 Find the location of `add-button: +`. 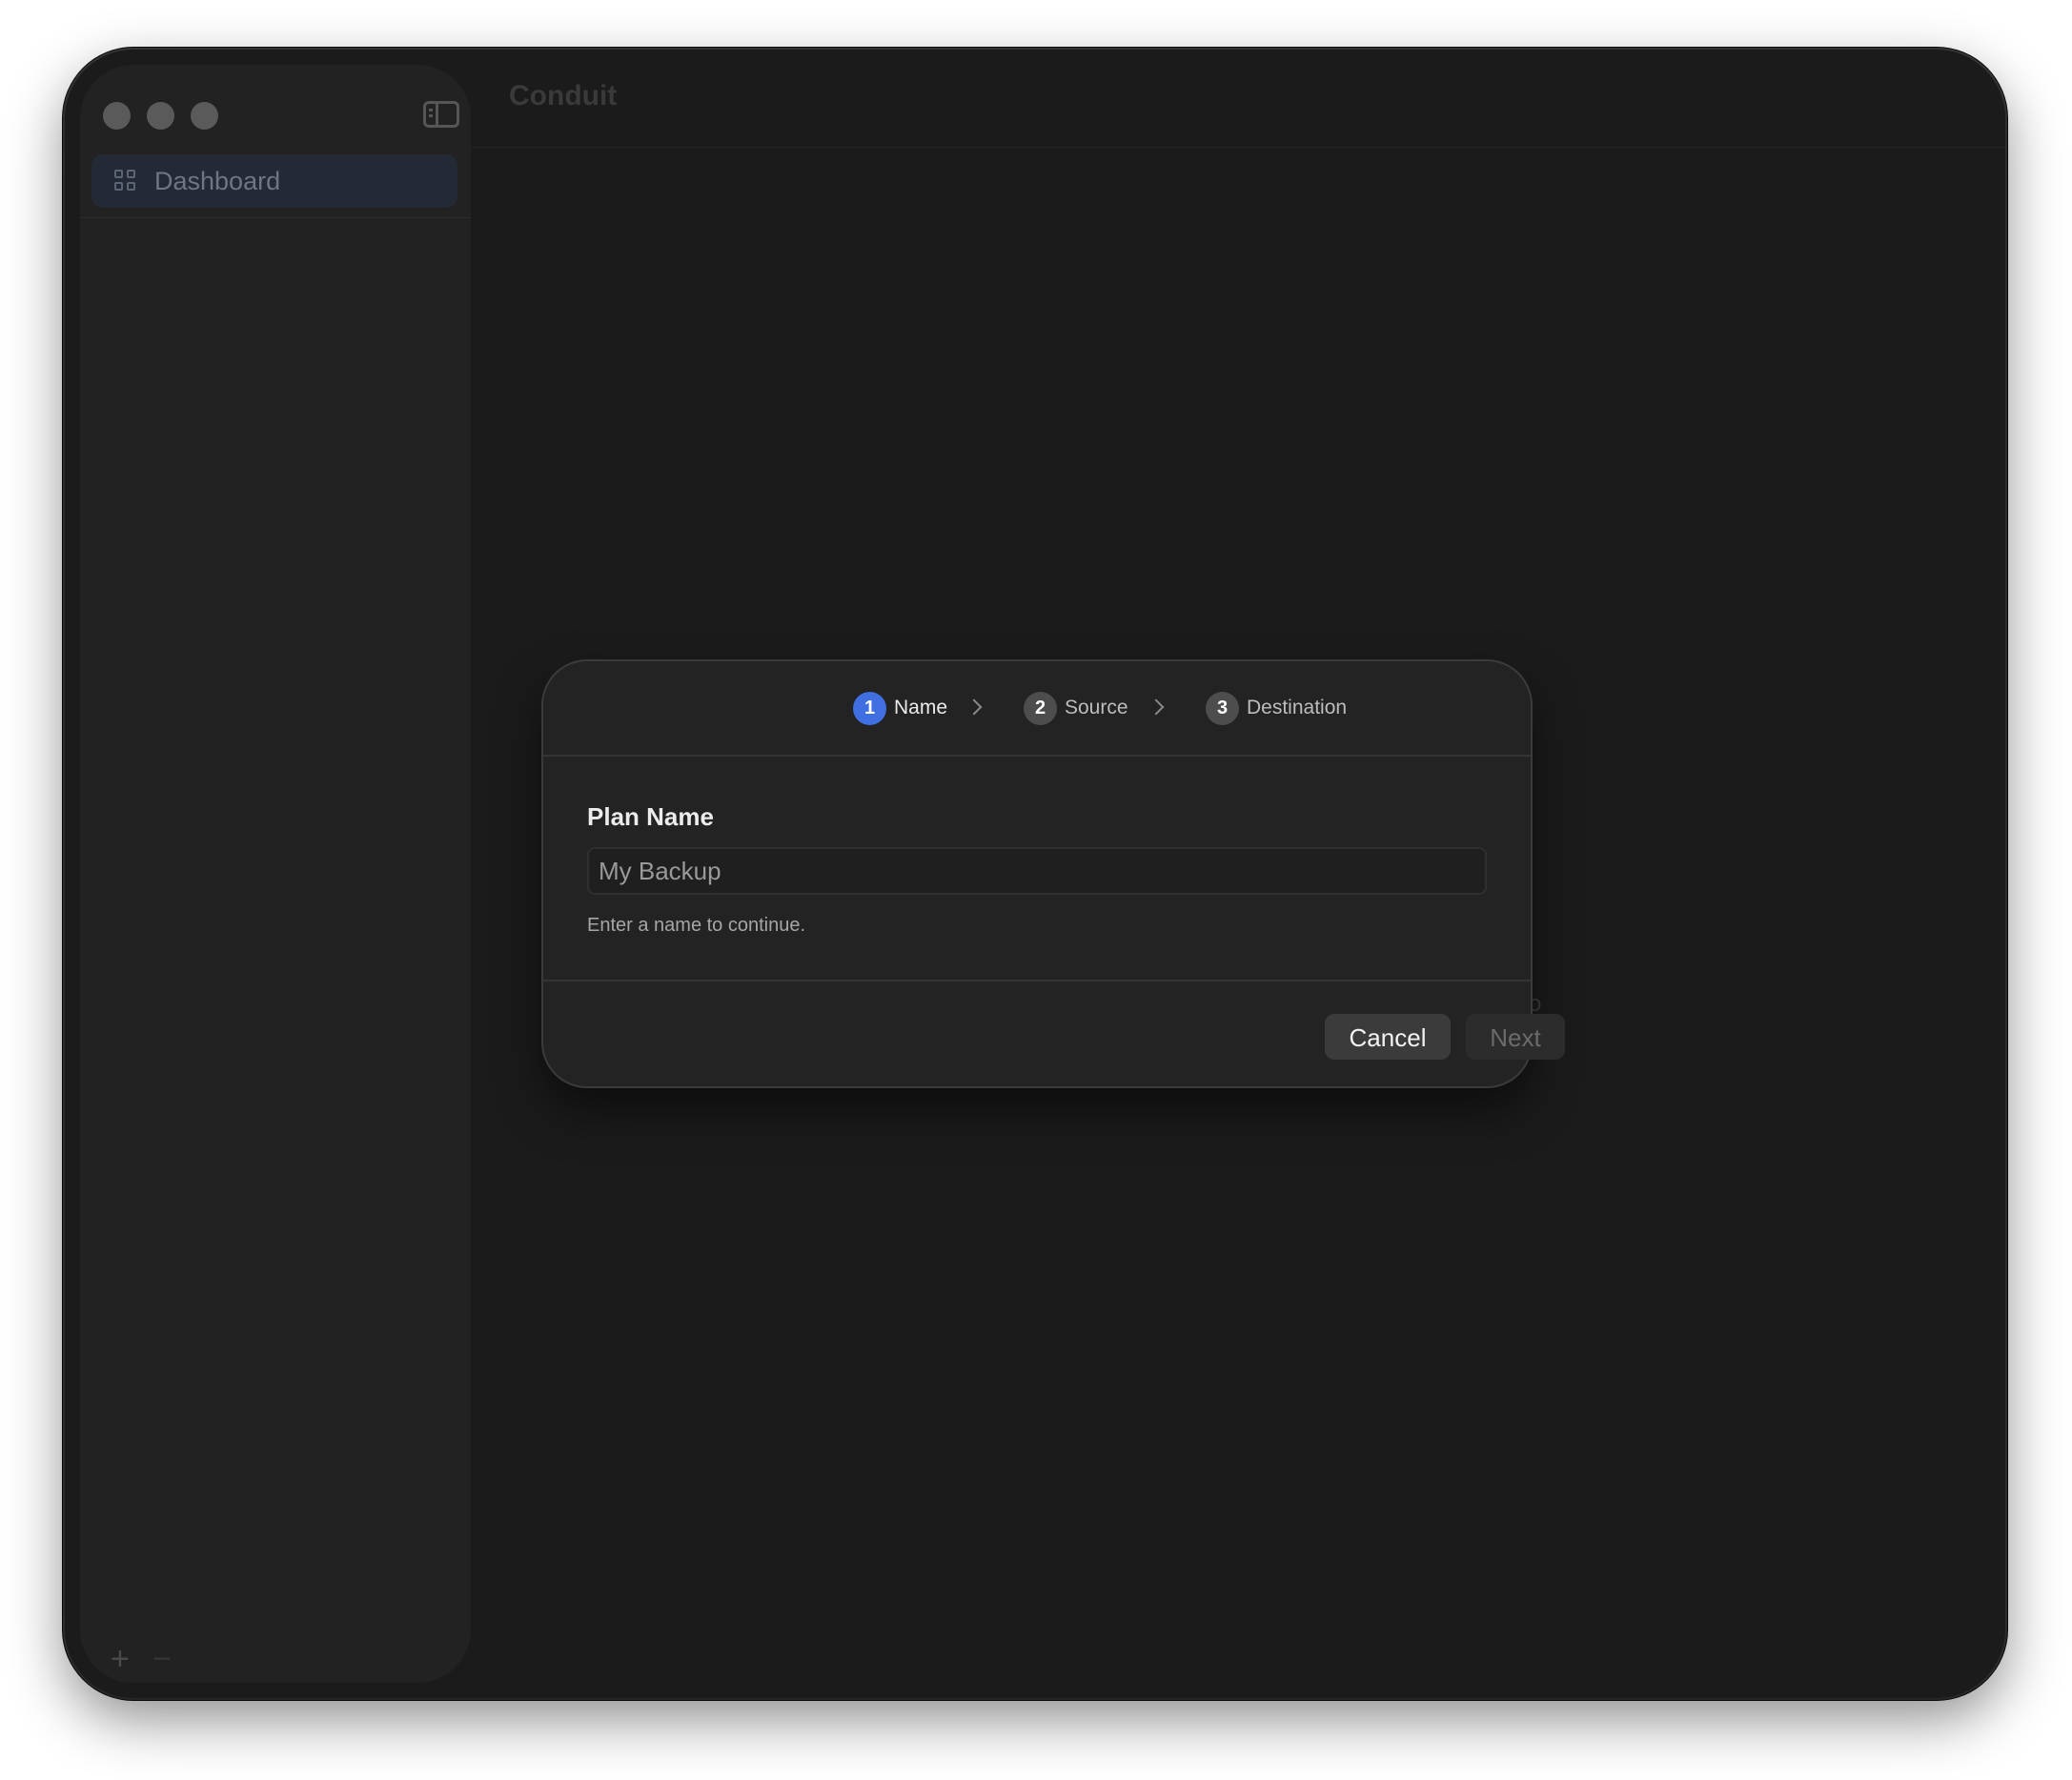

add-button: + is located at coordinates (120, 1659).